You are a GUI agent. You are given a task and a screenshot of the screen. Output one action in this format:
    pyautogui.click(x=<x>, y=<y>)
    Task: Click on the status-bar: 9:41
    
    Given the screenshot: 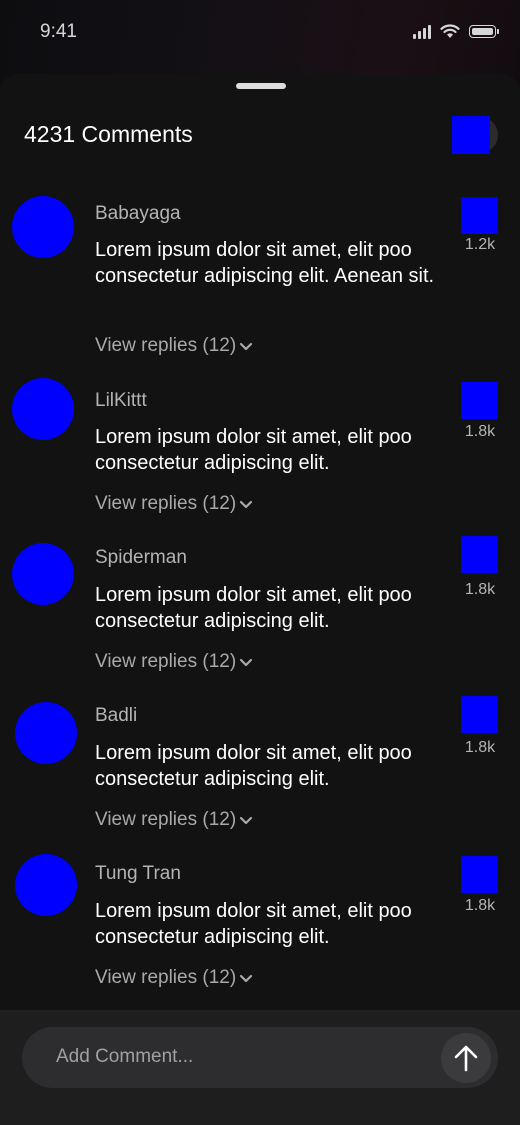 What is the action you would take?
    pyautogui.click(x=260, y=32)
    